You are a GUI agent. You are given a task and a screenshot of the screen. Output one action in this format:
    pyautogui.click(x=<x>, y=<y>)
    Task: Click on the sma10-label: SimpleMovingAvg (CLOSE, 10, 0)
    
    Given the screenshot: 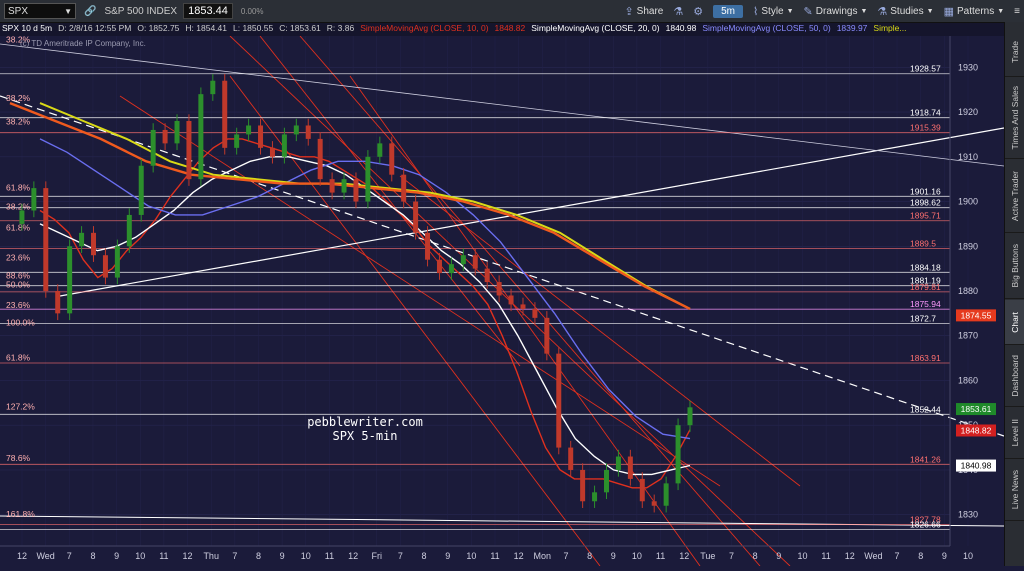 What is the action you would take?
    pyautogui.click(x=424, y=29)
    